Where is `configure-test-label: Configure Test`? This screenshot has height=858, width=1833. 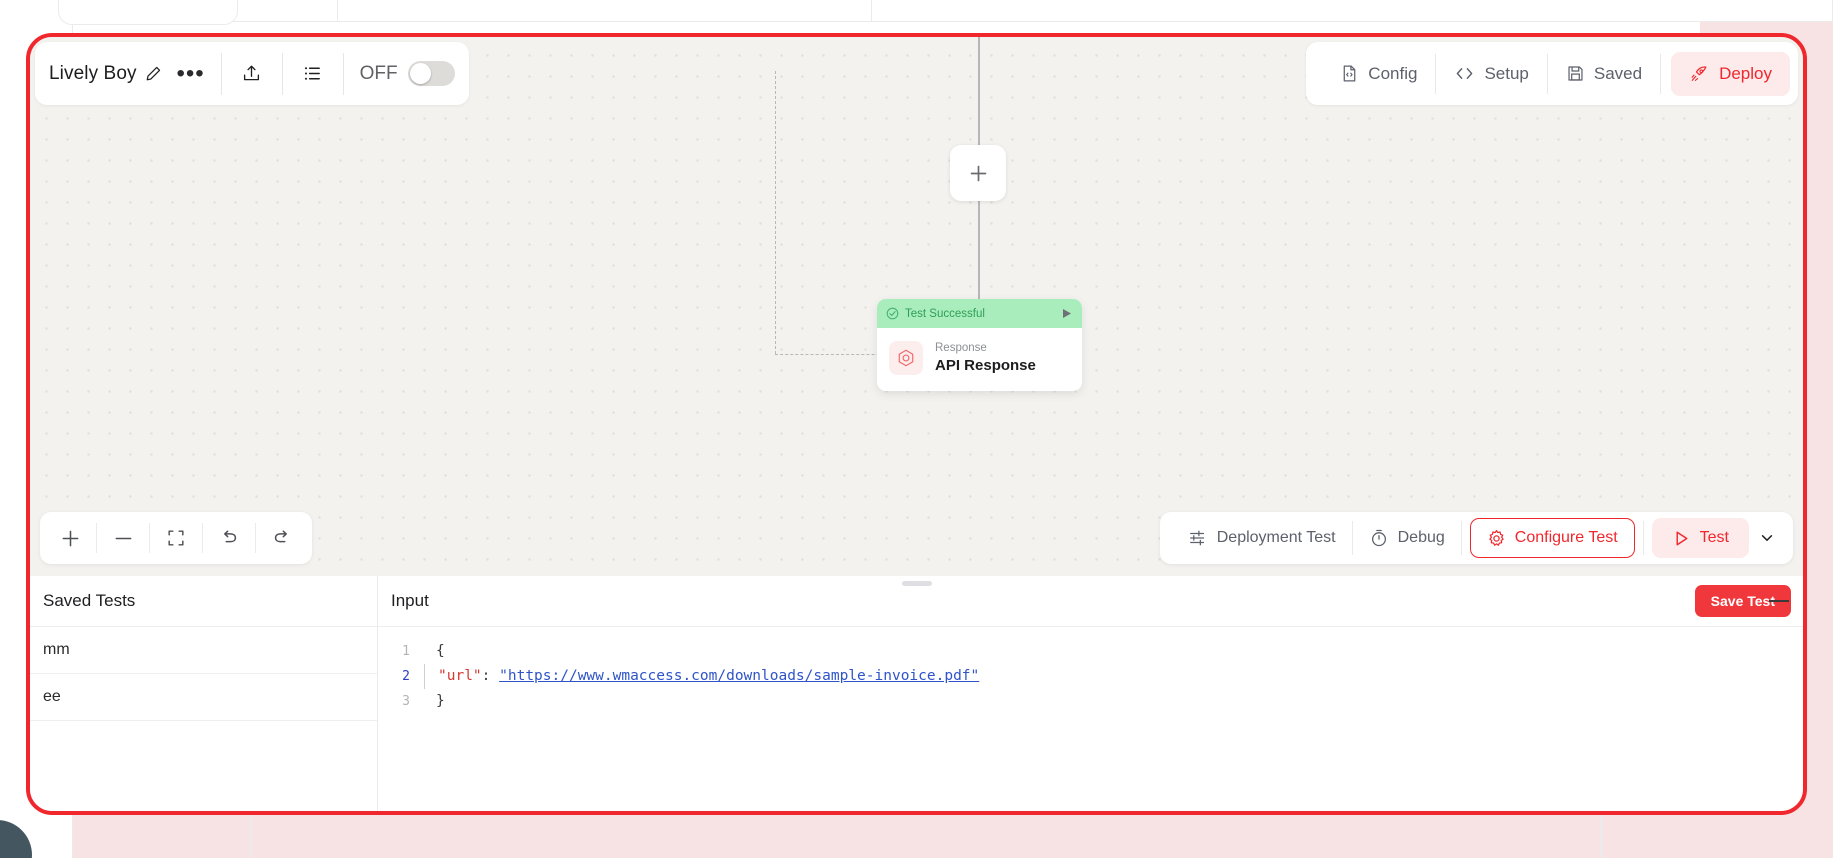
configure-test-label: Configure Test is located at coordinates (1566, 537).